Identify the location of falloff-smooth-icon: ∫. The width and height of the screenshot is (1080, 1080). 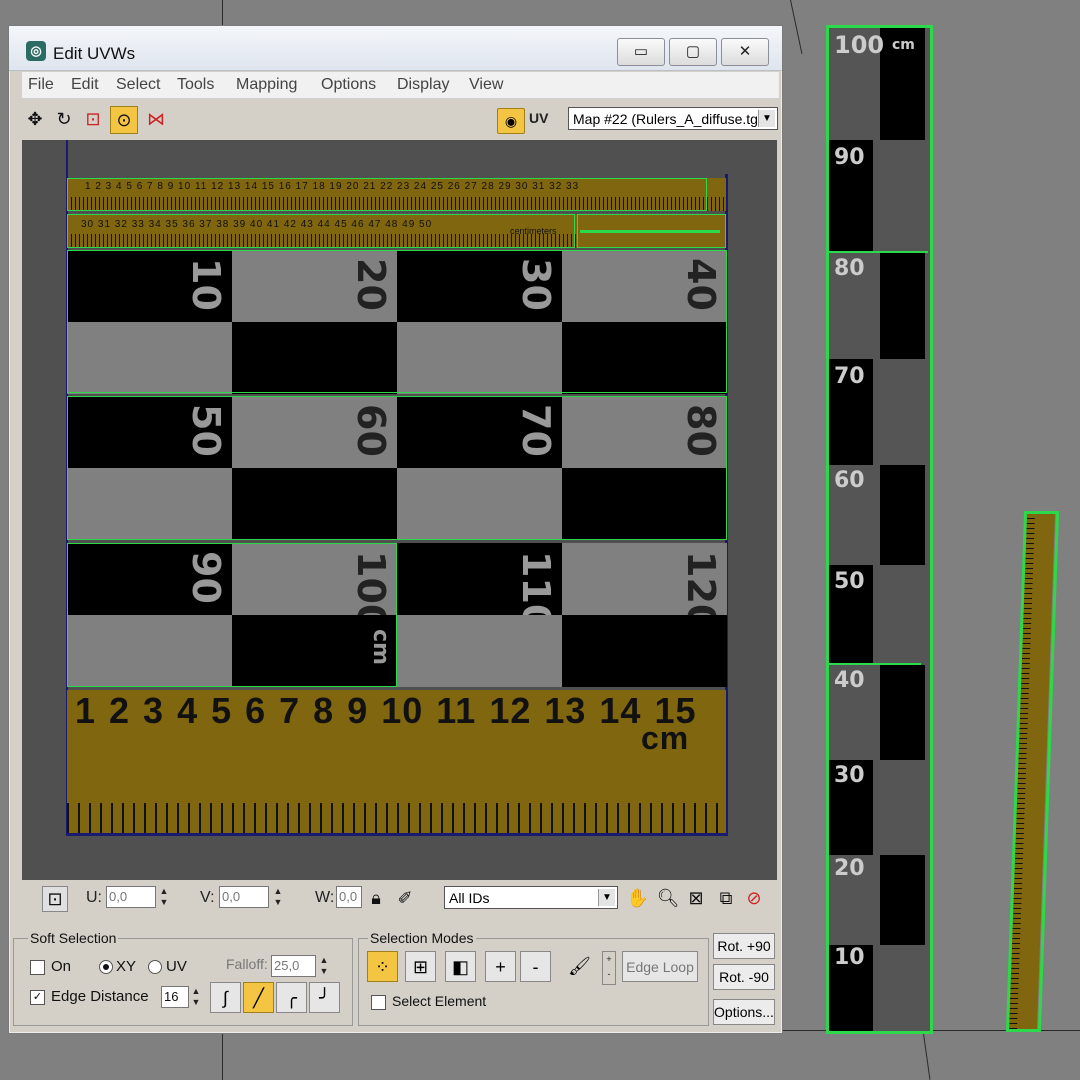
(225, 997).